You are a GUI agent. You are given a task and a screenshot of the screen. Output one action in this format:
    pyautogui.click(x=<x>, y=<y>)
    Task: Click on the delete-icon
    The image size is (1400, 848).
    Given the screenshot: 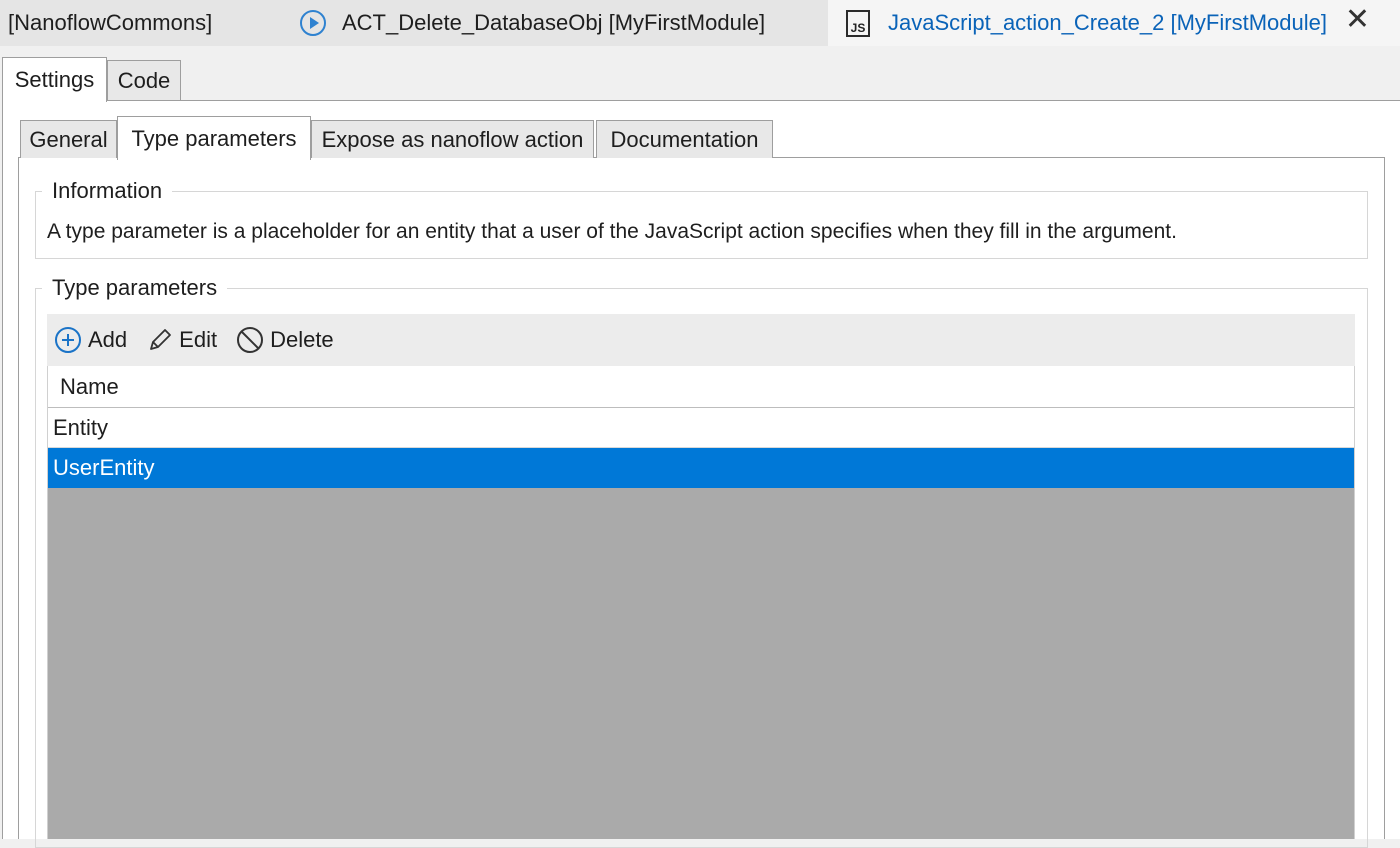 What is the action you would take?
    pyautogui.click(x=250, y=340)
    